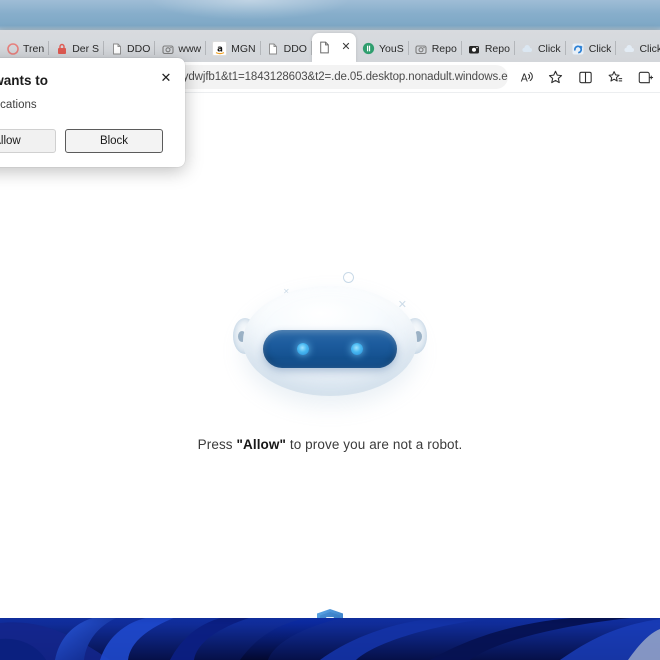 This screenshot has height=660, width=660. What do you see at coordinates (250, 10) in the screenshot?
I see `wallpaper-glow` at bounding box center [250, 10].